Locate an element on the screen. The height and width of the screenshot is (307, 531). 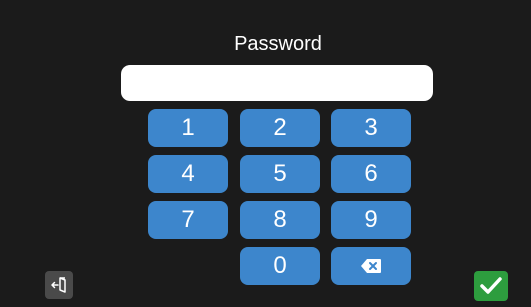
key-2: 2 is located at coordinates (280, 128).